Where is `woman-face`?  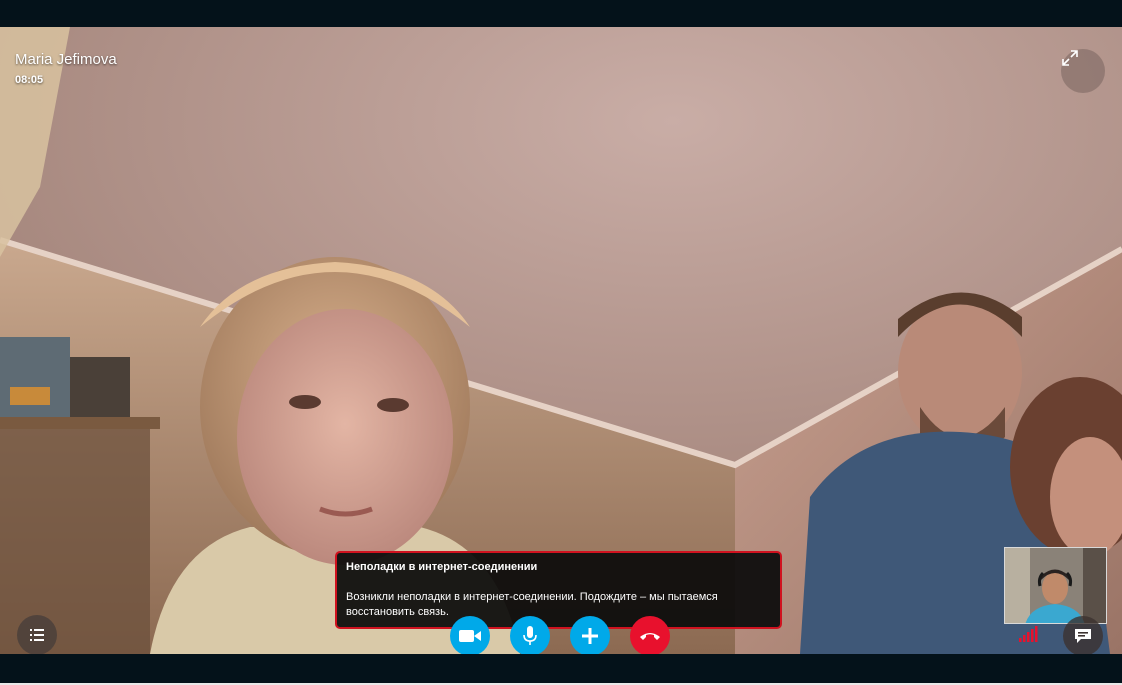 woman-face is located at coordinates (345, 437).